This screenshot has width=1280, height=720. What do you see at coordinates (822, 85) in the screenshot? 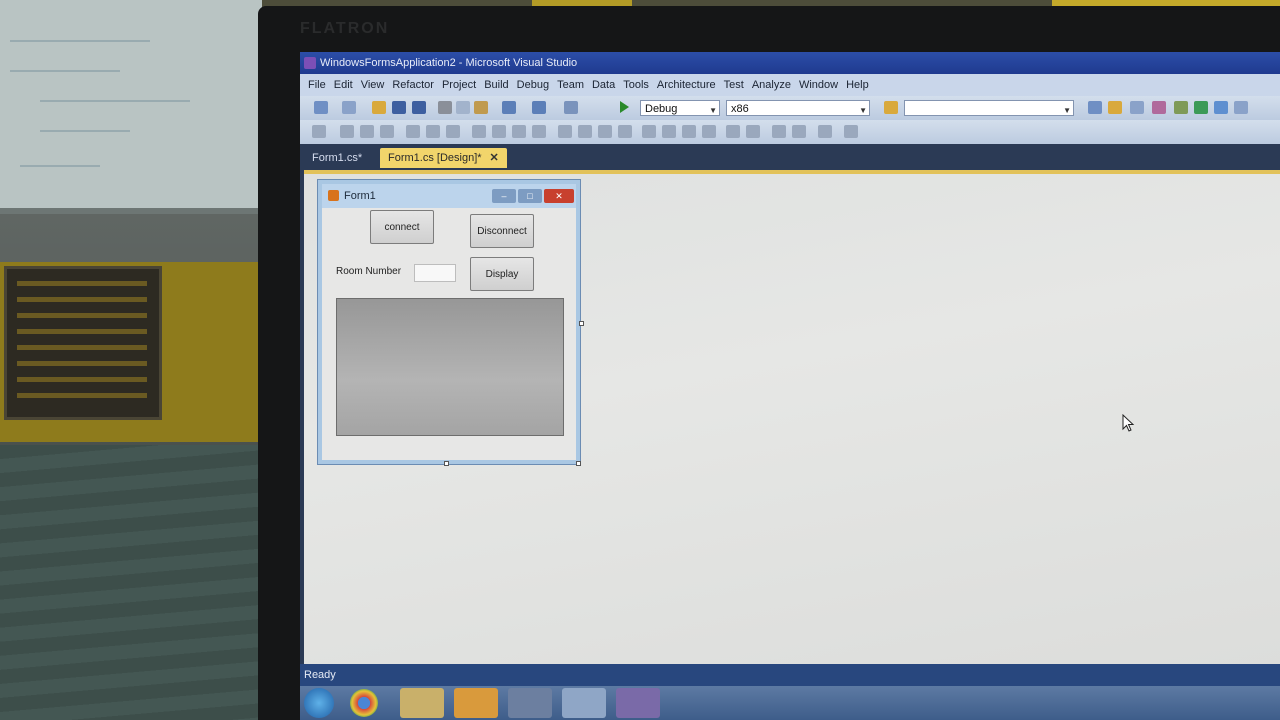
I see `menu-window: Window` at bounding box center [822, 85].